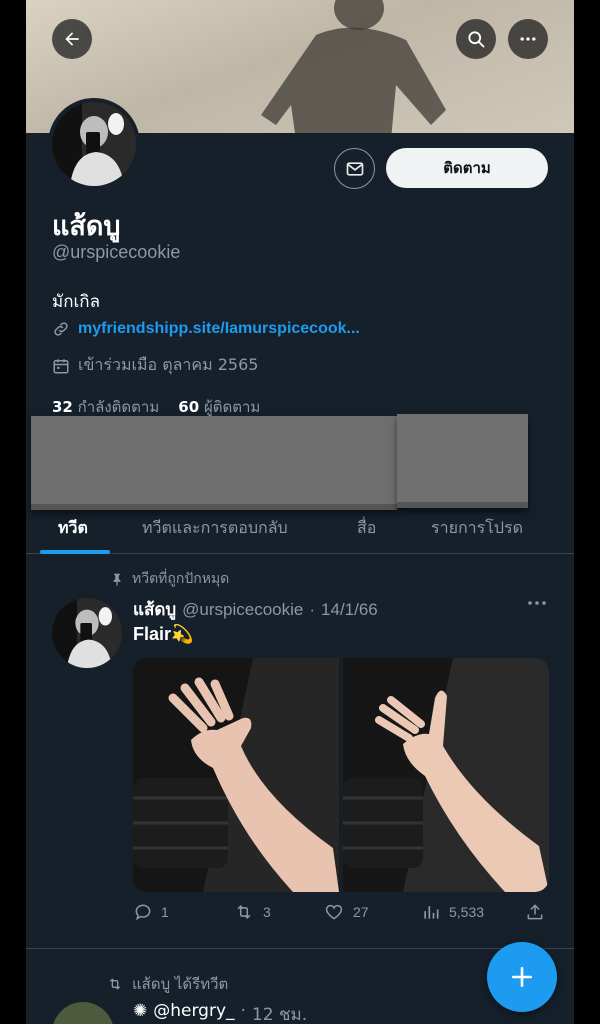  What do you see at coordinates (349, 610) in the screenshot?
I see `tweet-date: 14/1/66` at bounding box center [349, 610].